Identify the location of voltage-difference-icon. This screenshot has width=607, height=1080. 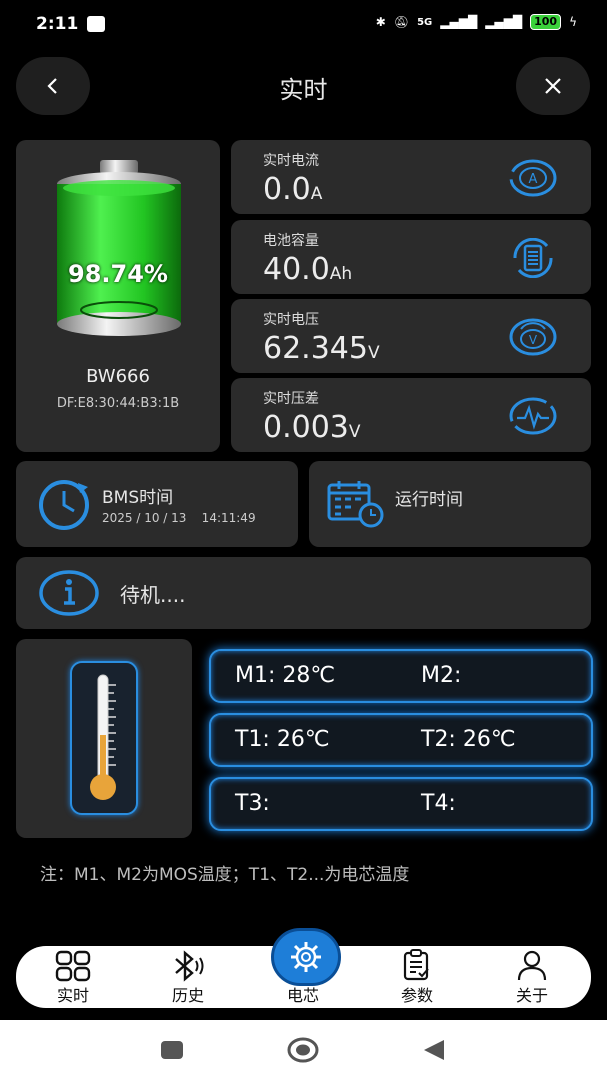
(533, 416).